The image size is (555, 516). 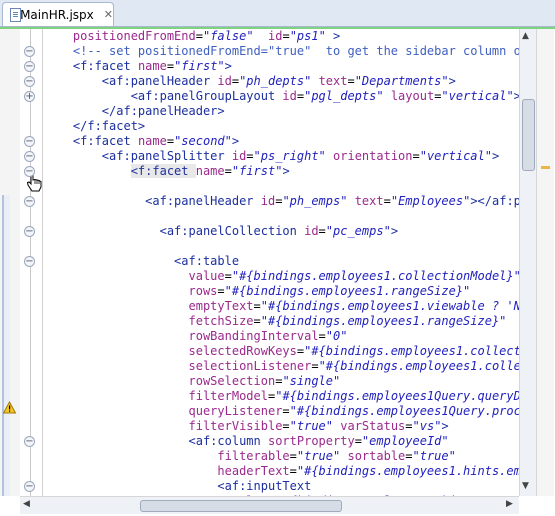 What do you see at coordinates (347, 291) in the screenshot?
I see `code-token: "#{bindings.employees1.rangeSize}"` at bounding box center [347, 291].